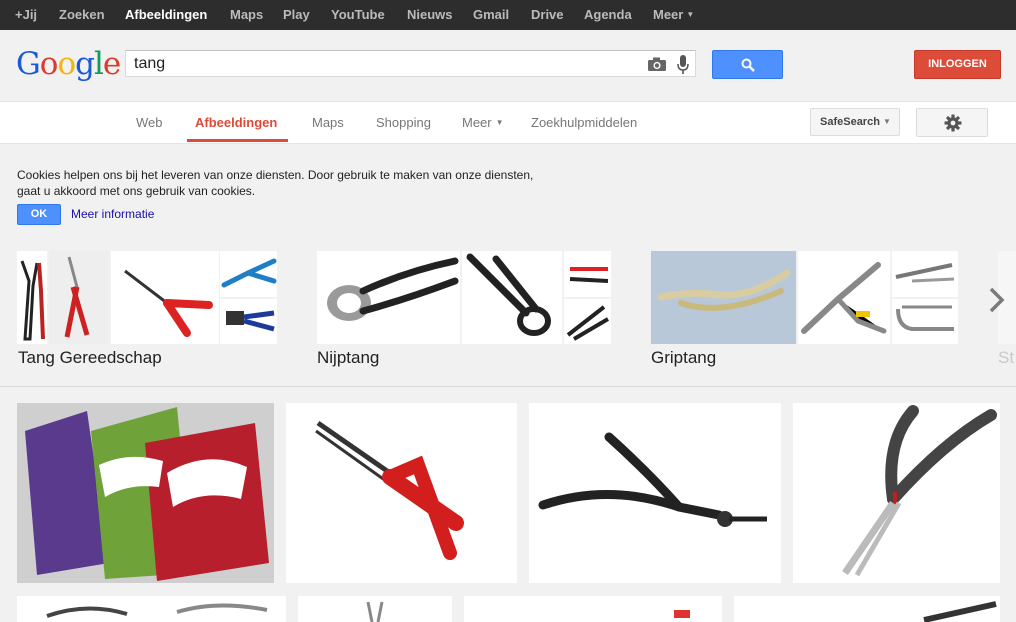  What do you see at coordinates (584, 122) in the screenshot?
I see `tab-zoekhulpmiddelen: Zoekhulpmiddelen` at bounding box center [584, 122].